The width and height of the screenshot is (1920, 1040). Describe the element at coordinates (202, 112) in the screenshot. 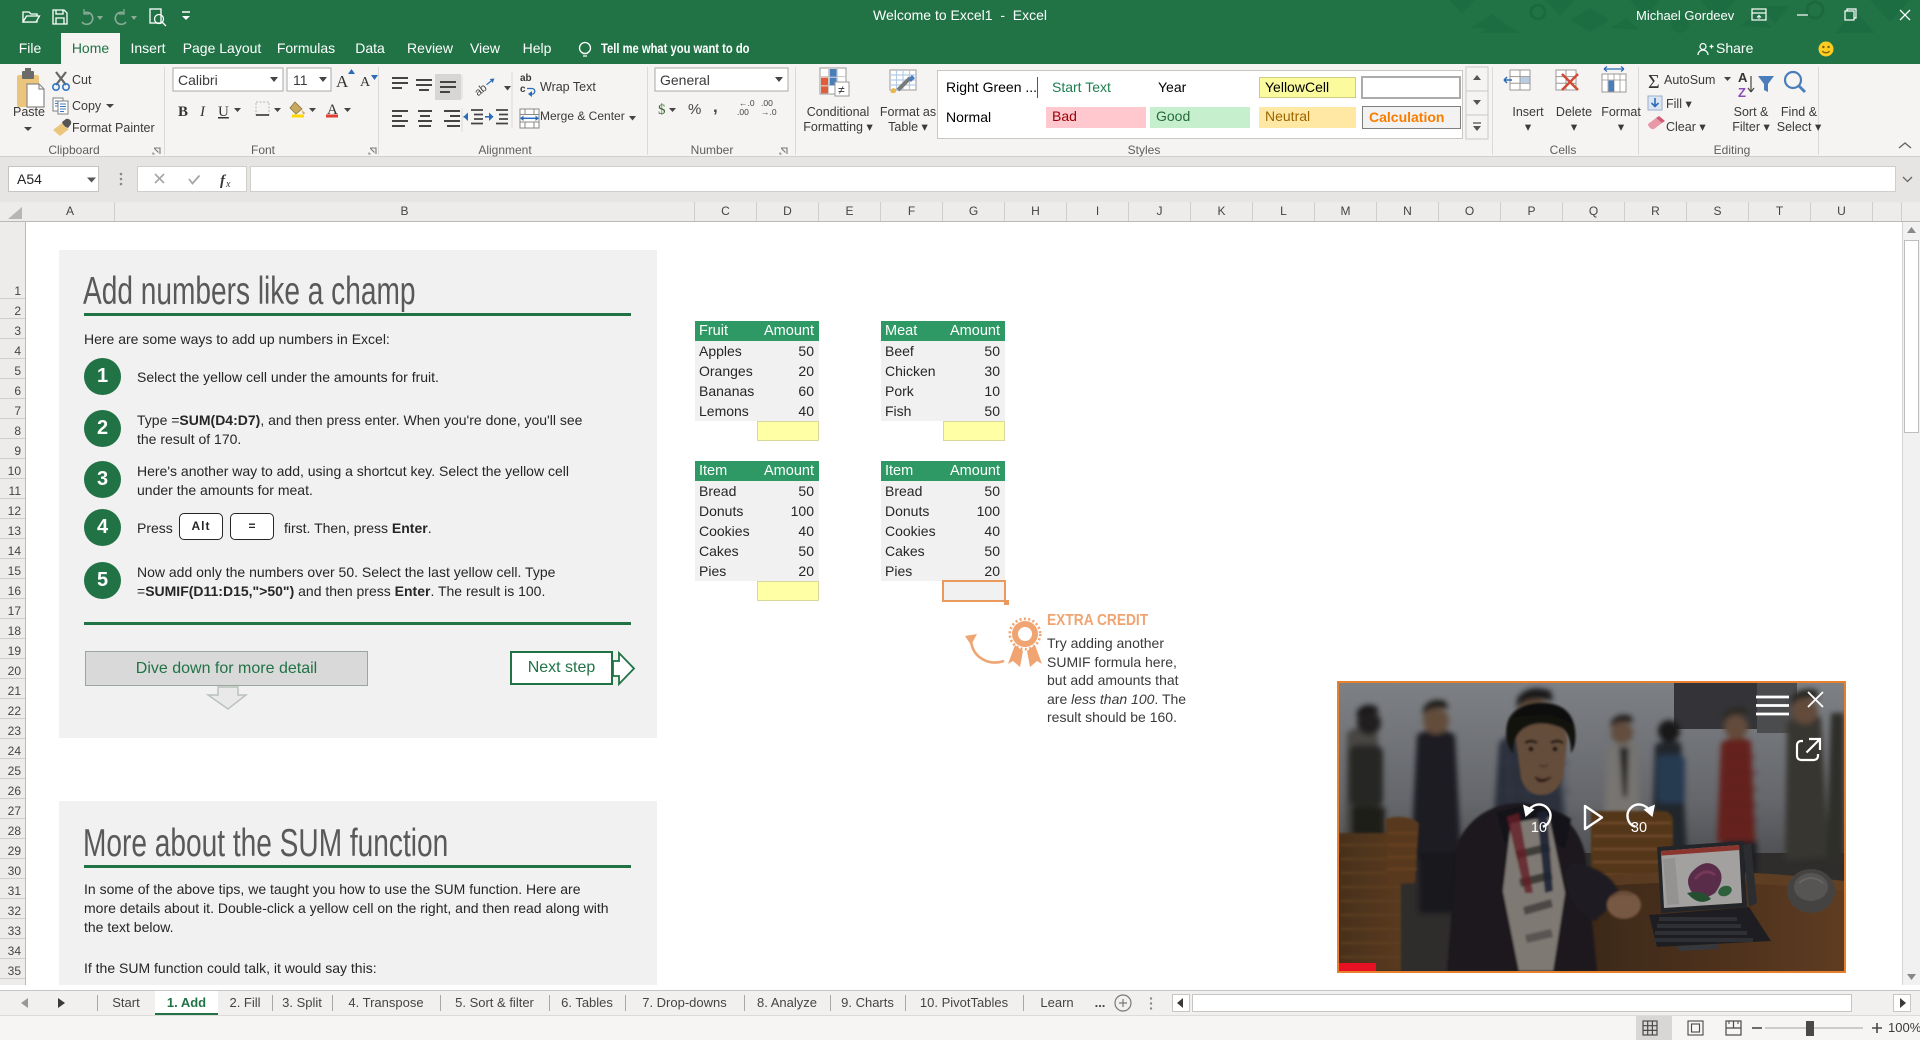

I see `svg-text: I` at that location.